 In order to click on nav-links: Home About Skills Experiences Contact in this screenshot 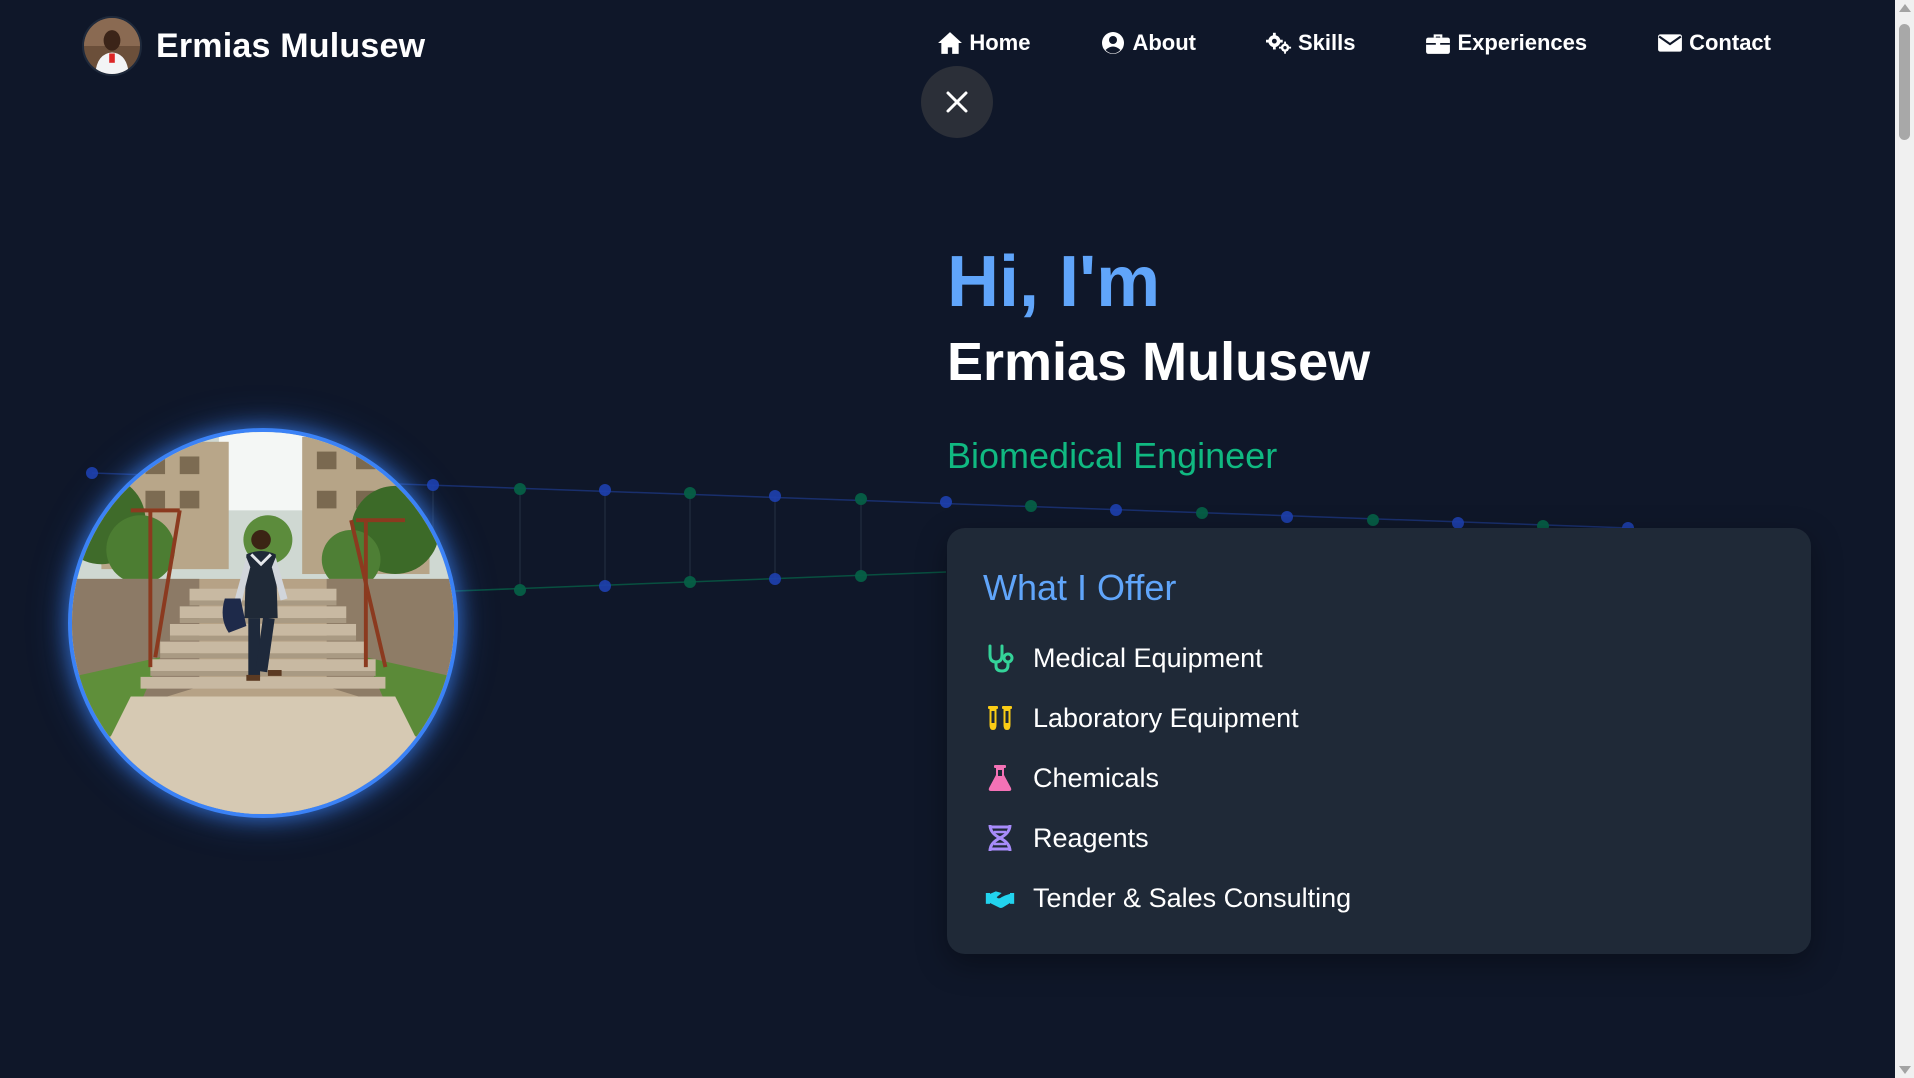, I will do `click(1354, 43)`.